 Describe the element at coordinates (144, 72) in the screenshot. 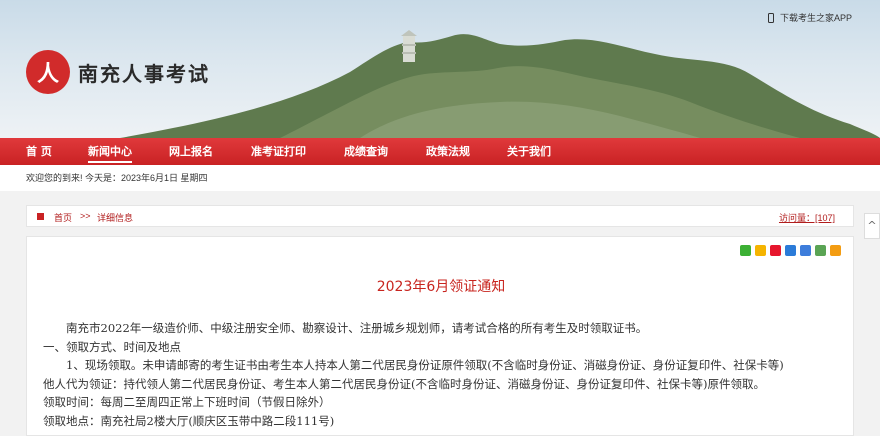

I see `site-title: 南充人事考试` at that location.